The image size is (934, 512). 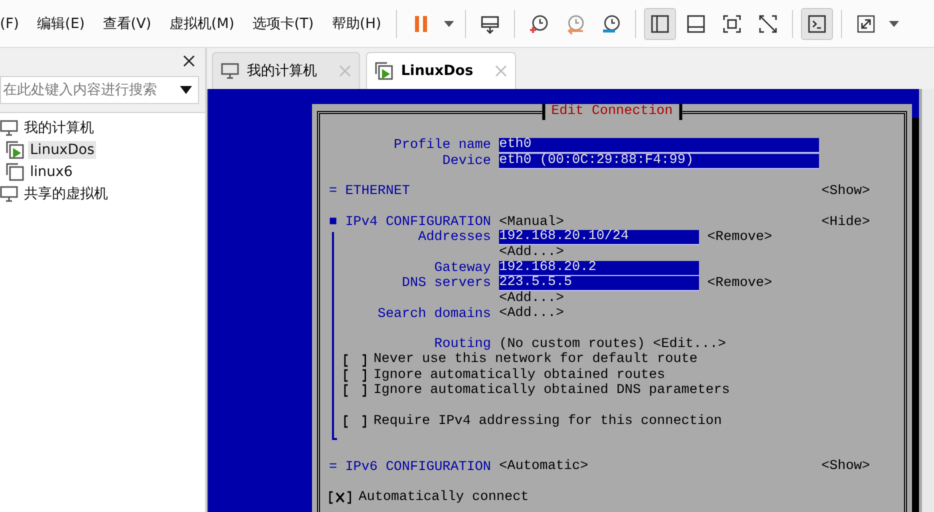 What do you see at coordinates (441, 70) in the screenshot?
I see `tab: LinuxDos` at bounding box center [441, 70].